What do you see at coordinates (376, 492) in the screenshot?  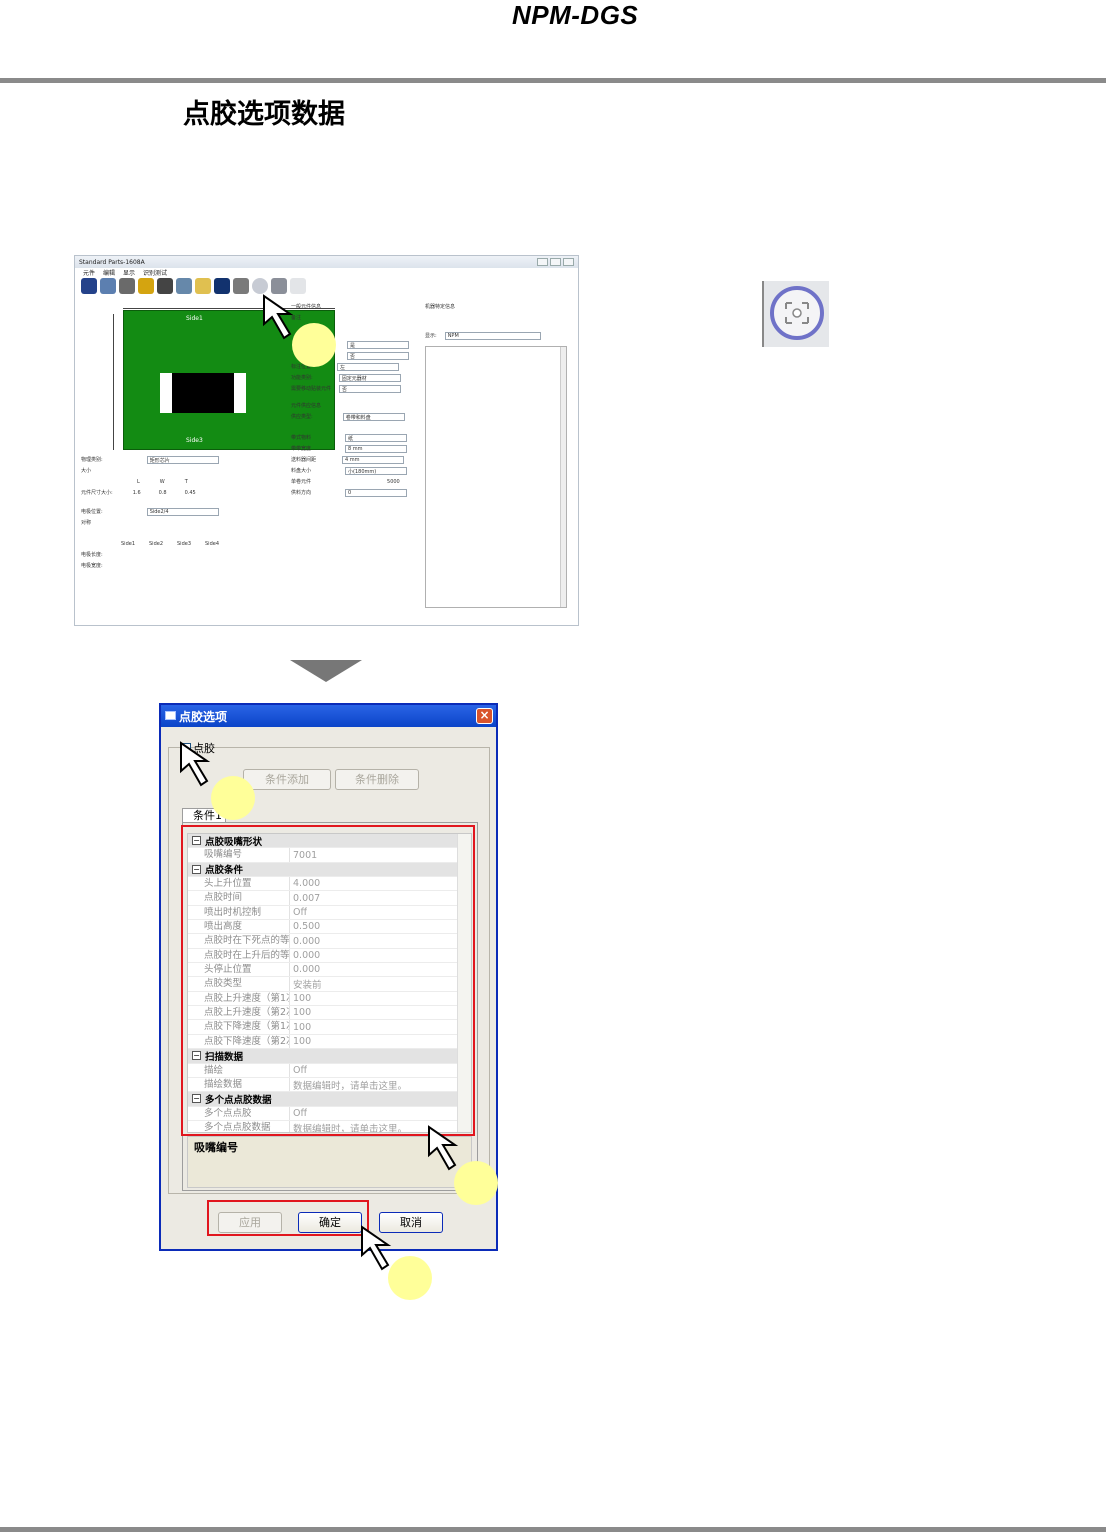 I see `tape-val-6: 0` at bounding box center [376, 492].